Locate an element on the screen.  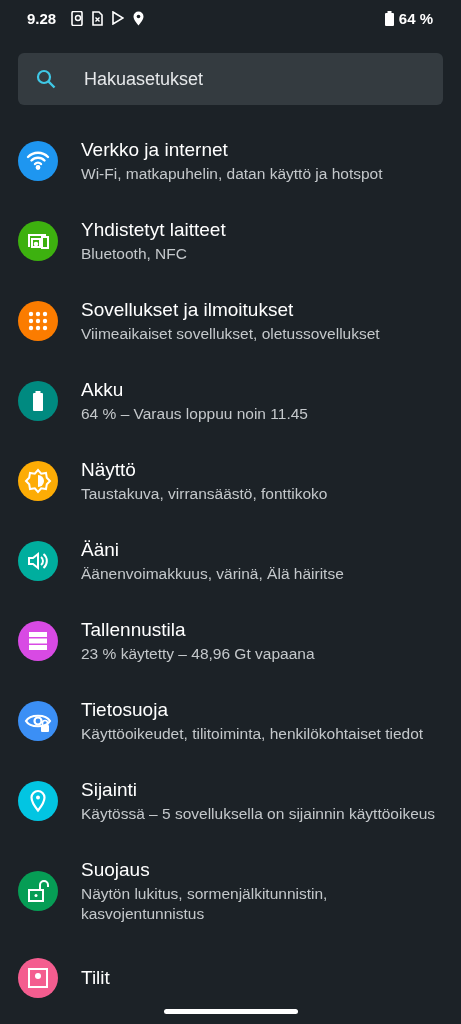
item-title: Akku is located at coordinates (103, 390).